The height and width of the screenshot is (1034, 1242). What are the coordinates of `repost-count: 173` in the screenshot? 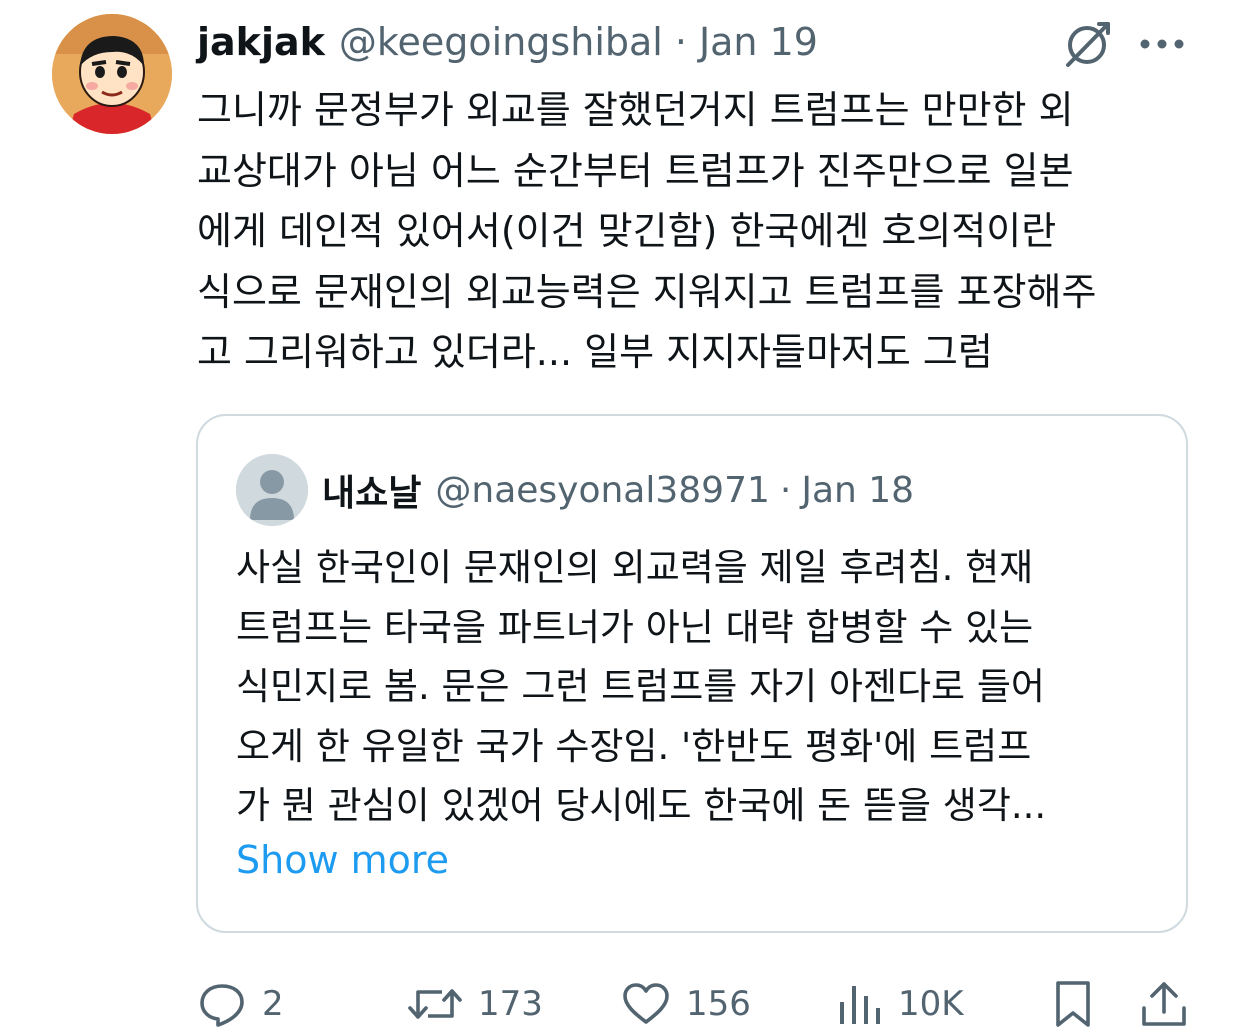 It's located at (510, 1004).